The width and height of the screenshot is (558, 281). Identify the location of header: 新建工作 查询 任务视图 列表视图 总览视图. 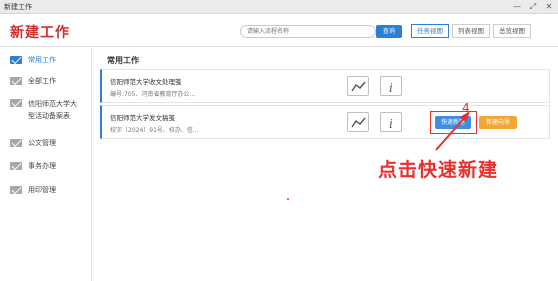
(279, 31).